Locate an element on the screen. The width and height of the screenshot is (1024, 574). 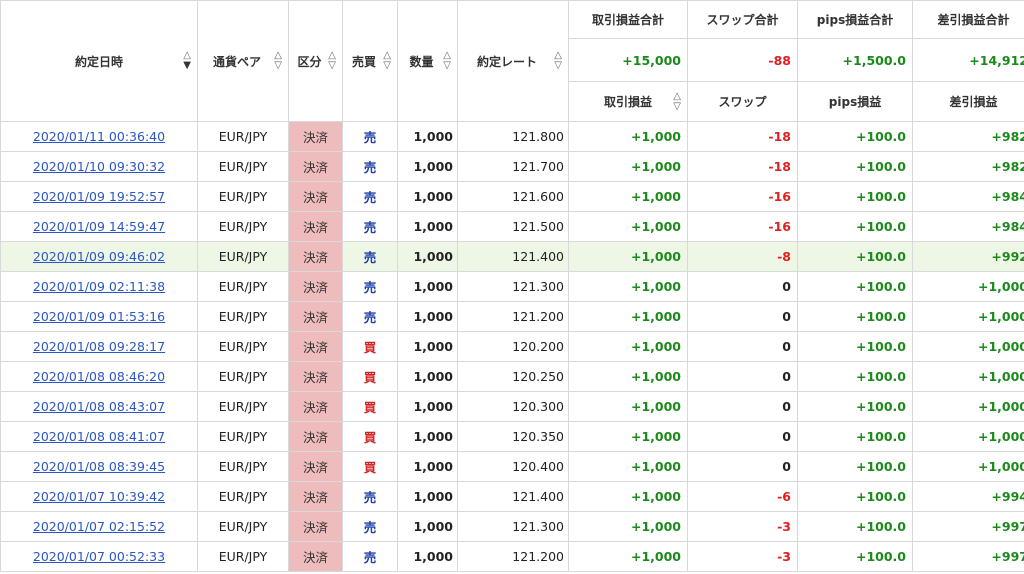
trade-date-cell: 2020/01/08 08:41:07 is located at coordinates (99, 436).